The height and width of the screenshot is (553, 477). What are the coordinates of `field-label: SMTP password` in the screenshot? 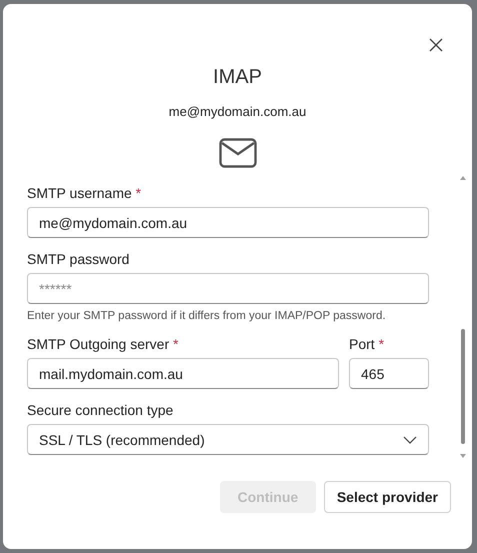 It's located at (78, 259).